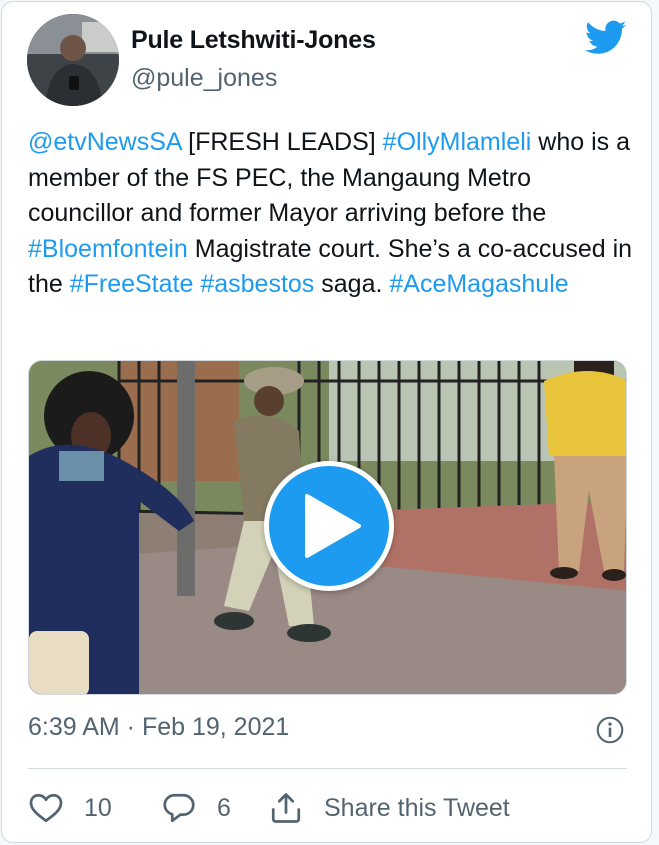  Describe the element at coordinates (352, 284) in the screenshot. I see `tweet-text-segment: saga.` at that location.